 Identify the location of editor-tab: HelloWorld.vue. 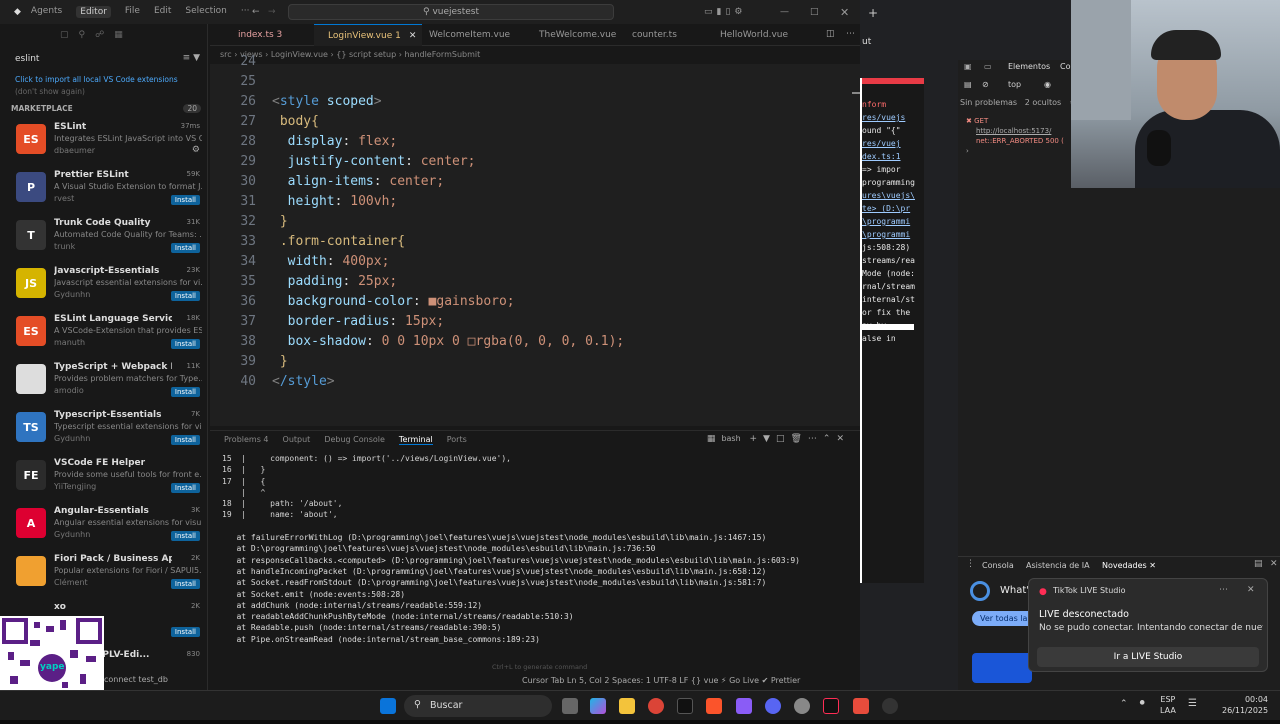
(747, 35).